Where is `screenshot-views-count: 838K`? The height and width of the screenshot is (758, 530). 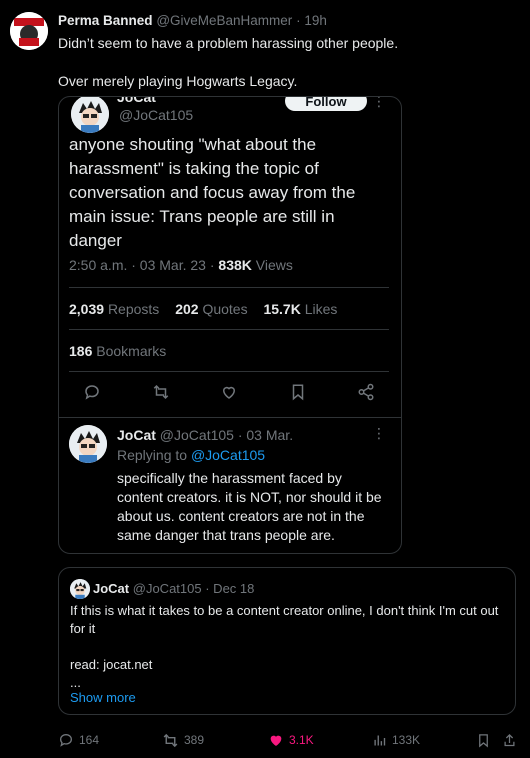
screenshot-views-count: 838K is located at coordinates (235, 265).